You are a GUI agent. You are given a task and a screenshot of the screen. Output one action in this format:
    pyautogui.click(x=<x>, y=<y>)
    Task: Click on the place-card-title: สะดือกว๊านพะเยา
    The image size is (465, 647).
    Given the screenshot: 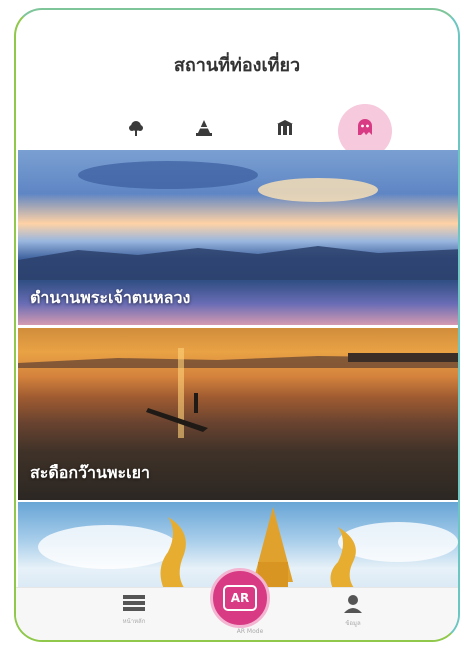 What is the action you would take?
    pyautogui.click(x=90, y=472)
    